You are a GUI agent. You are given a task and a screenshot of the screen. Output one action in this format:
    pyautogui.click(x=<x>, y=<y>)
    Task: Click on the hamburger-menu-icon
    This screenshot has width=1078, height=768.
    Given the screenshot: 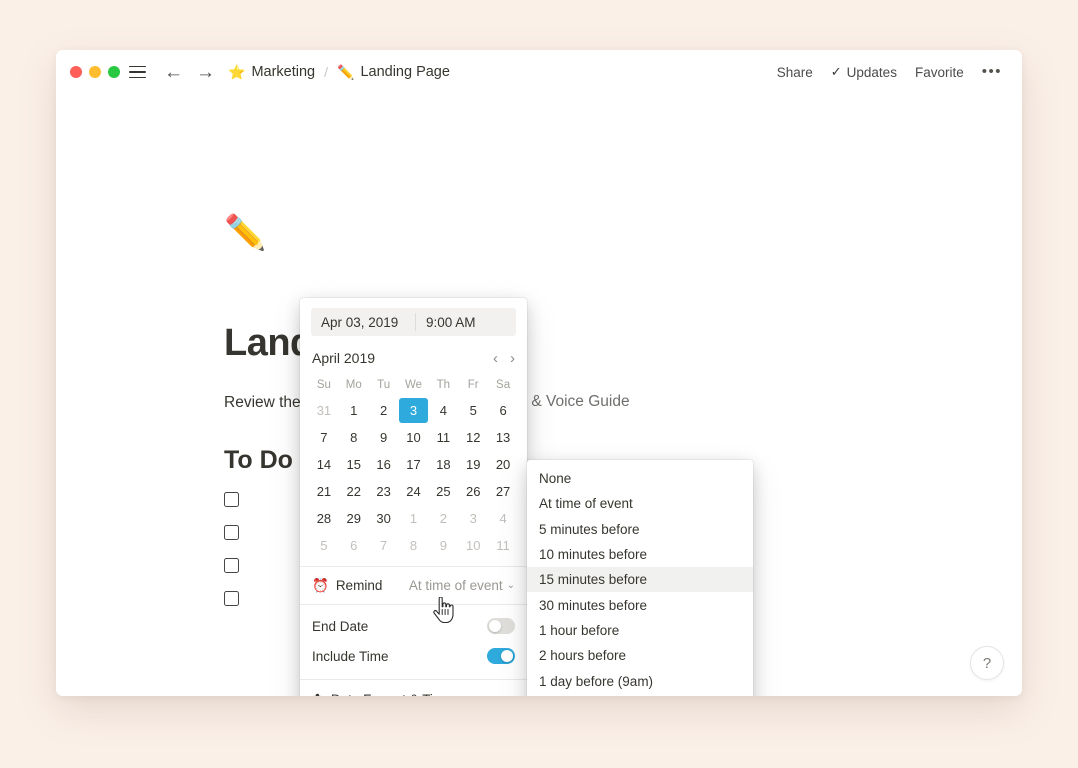 What is the action you would take?
    pyautogui.click(x=139, y=72)
    